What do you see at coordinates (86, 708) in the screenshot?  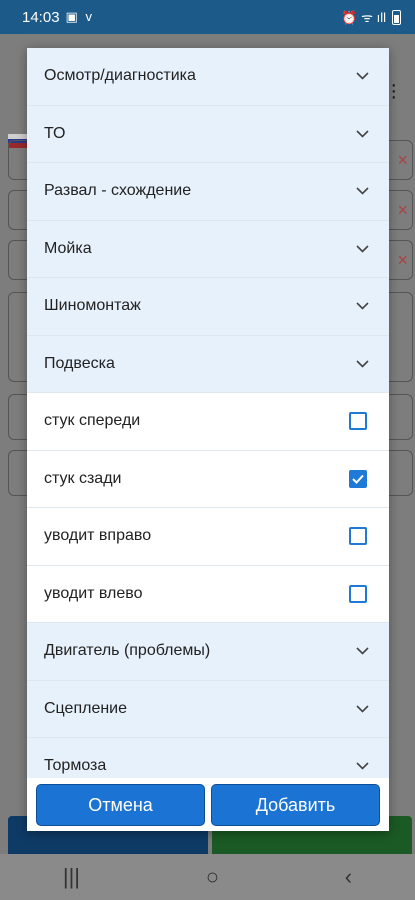 I see `category-label: Сцепление` at bounding box center [86, 708].